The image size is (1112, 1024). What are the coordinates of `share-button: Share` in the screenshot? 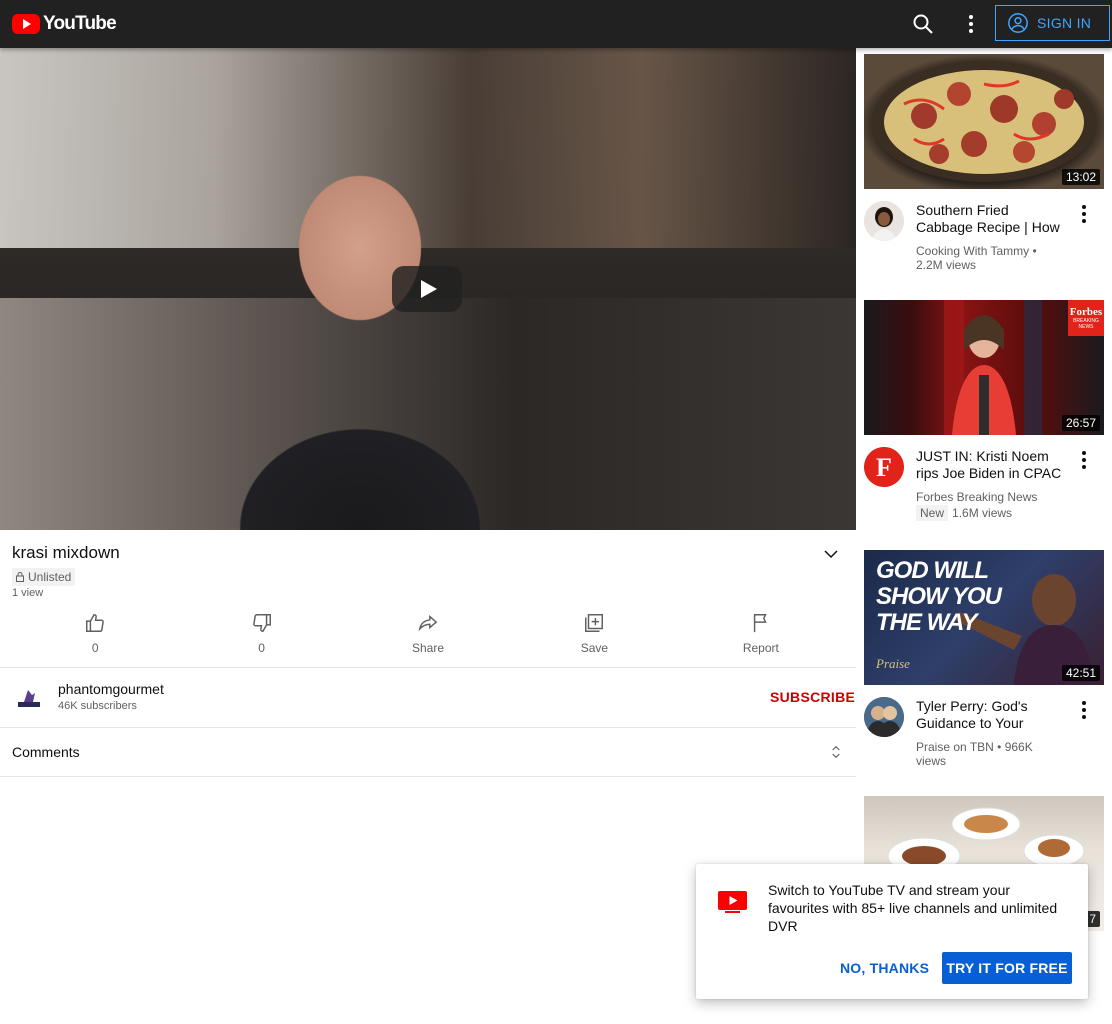 It's located at (428, 635).